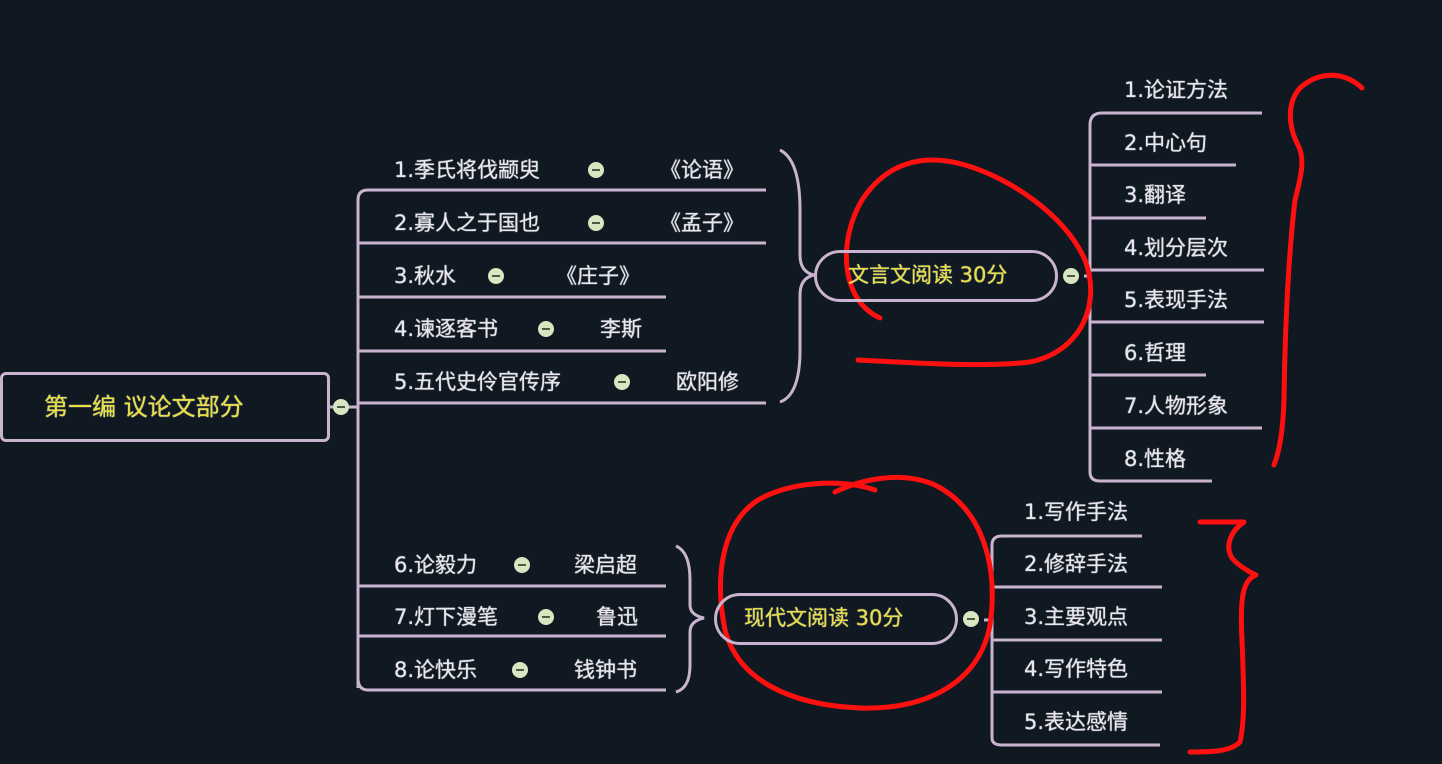 Image resolution: width=1442 pixels, height=764 pixels. I want to click on text-title-5: 5.五代史伶官传序, so click(477, 382).